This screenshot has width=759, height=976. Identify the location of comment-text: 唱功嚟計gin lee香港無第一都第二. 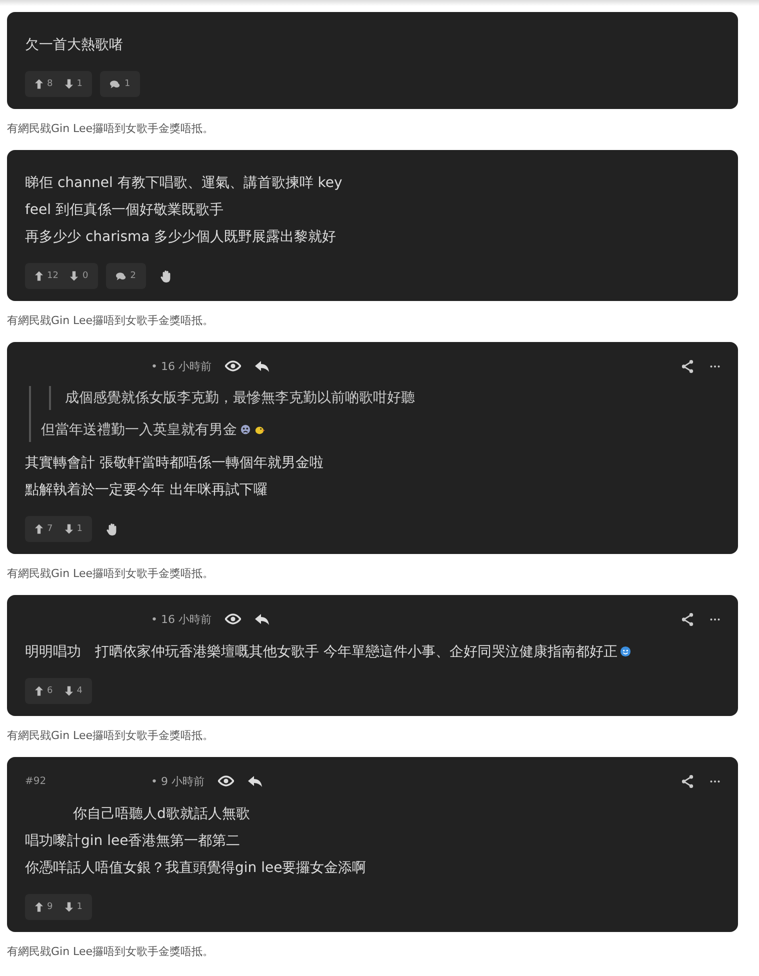
(133, 841).